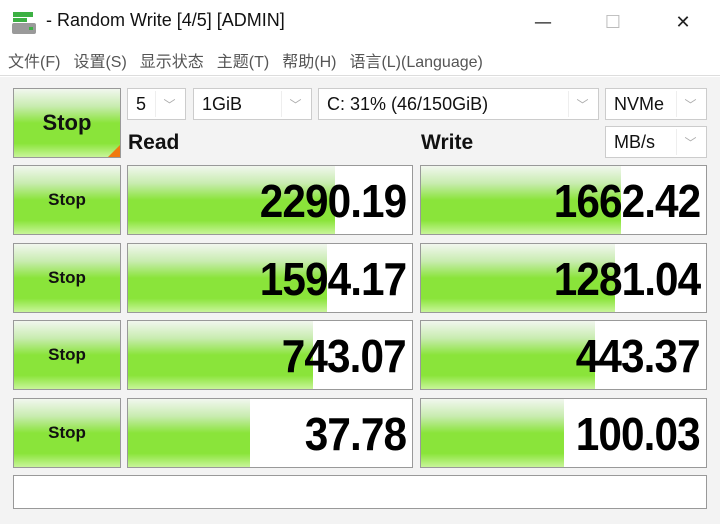 This screenshot has width=720, height=524. I want to click on read-value: 37.78, so click(355, 434).